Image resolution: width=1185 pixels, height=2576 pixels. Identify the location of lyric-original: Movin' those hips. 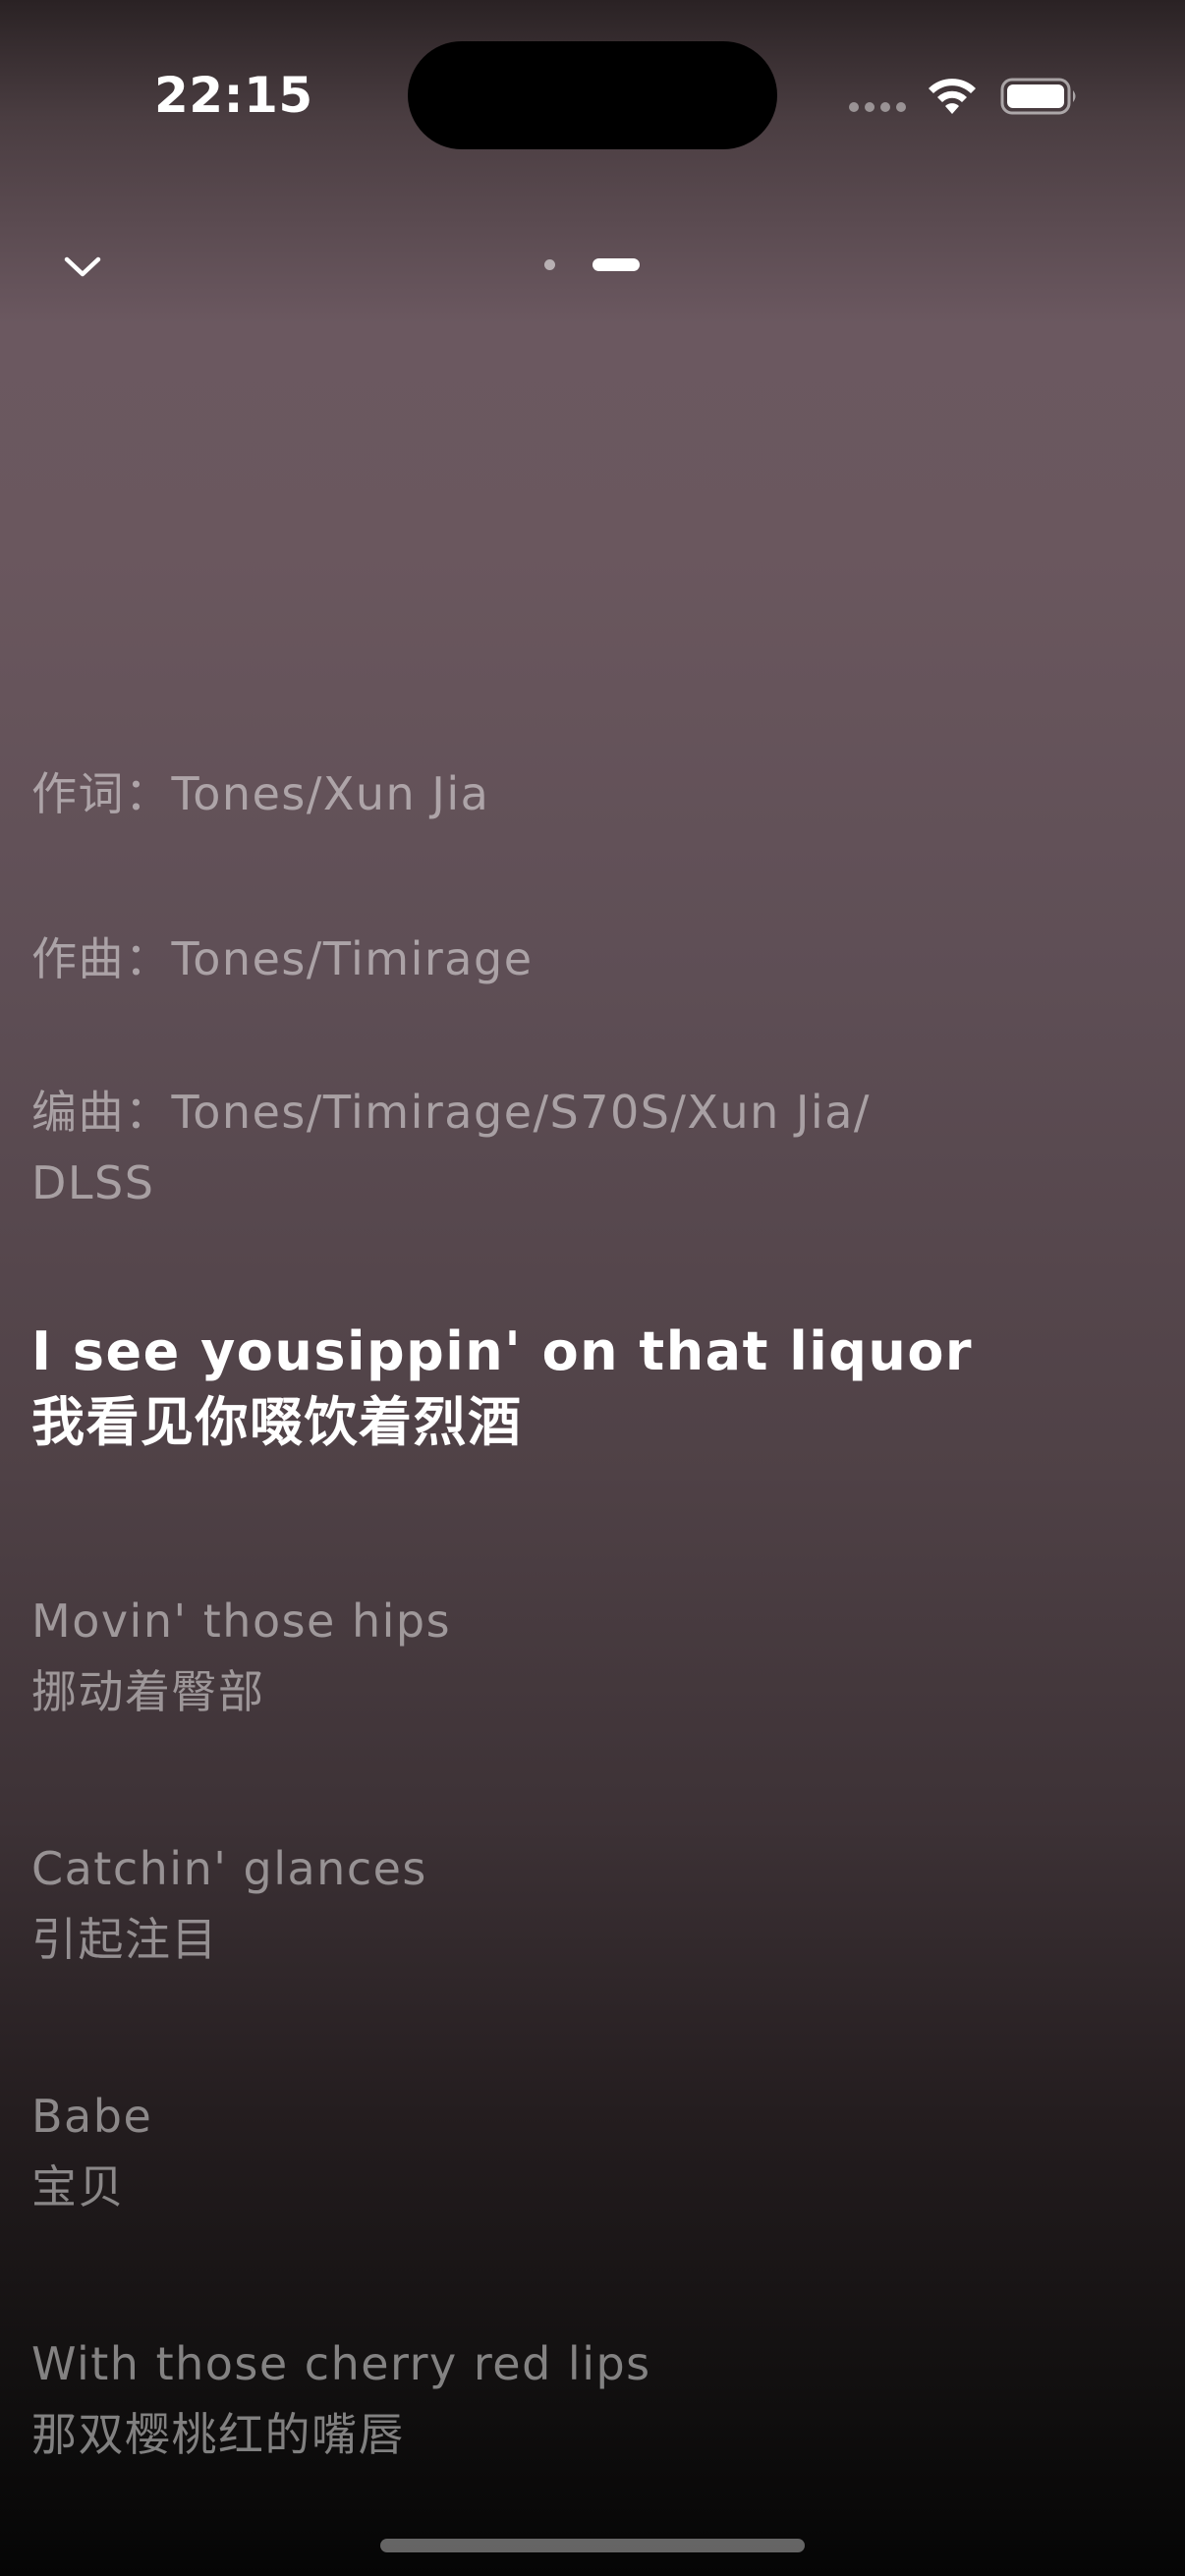
(242, 1621).